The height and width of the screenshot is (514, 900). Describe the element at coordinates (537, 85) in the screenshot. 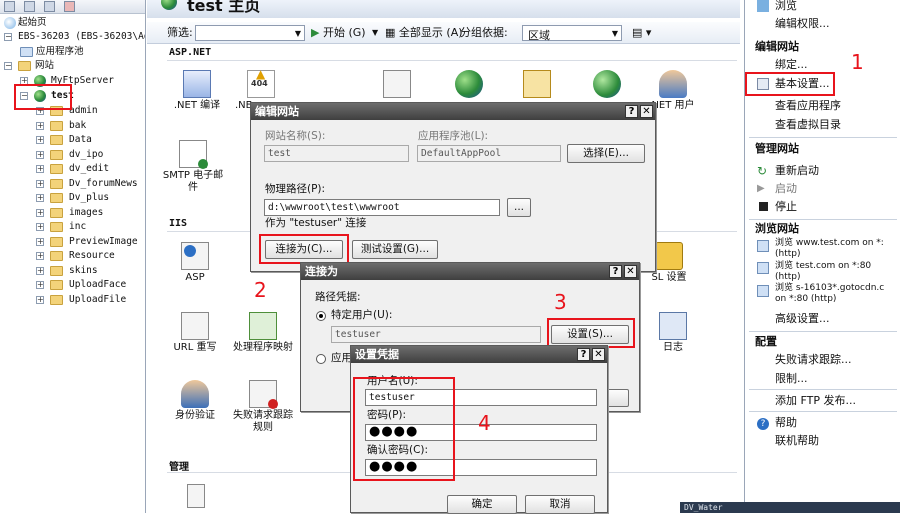

I see `feature-machine-key` at that location.